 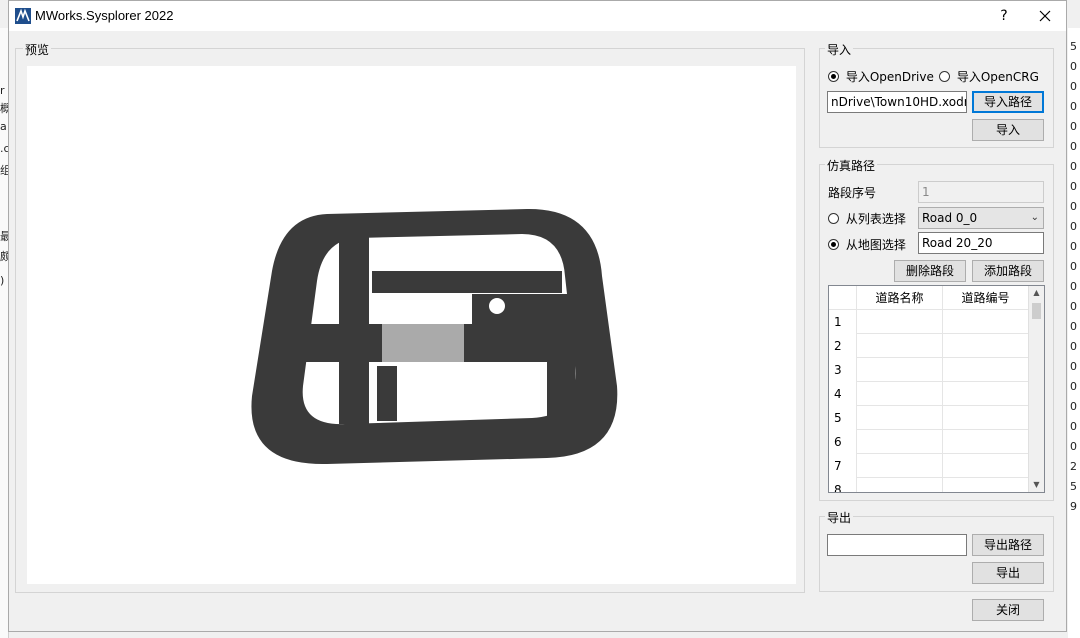 What do you see at coordinates (950, 218) in the screenshot?
I see `road-list-select-value: Road 0_0` at bounding box center [950, 218].